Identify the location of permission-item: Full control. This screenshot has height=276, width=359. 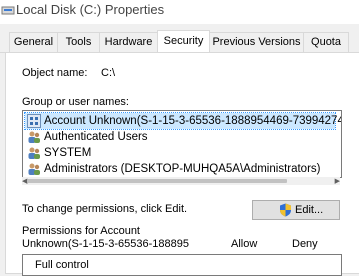
(62, 265).